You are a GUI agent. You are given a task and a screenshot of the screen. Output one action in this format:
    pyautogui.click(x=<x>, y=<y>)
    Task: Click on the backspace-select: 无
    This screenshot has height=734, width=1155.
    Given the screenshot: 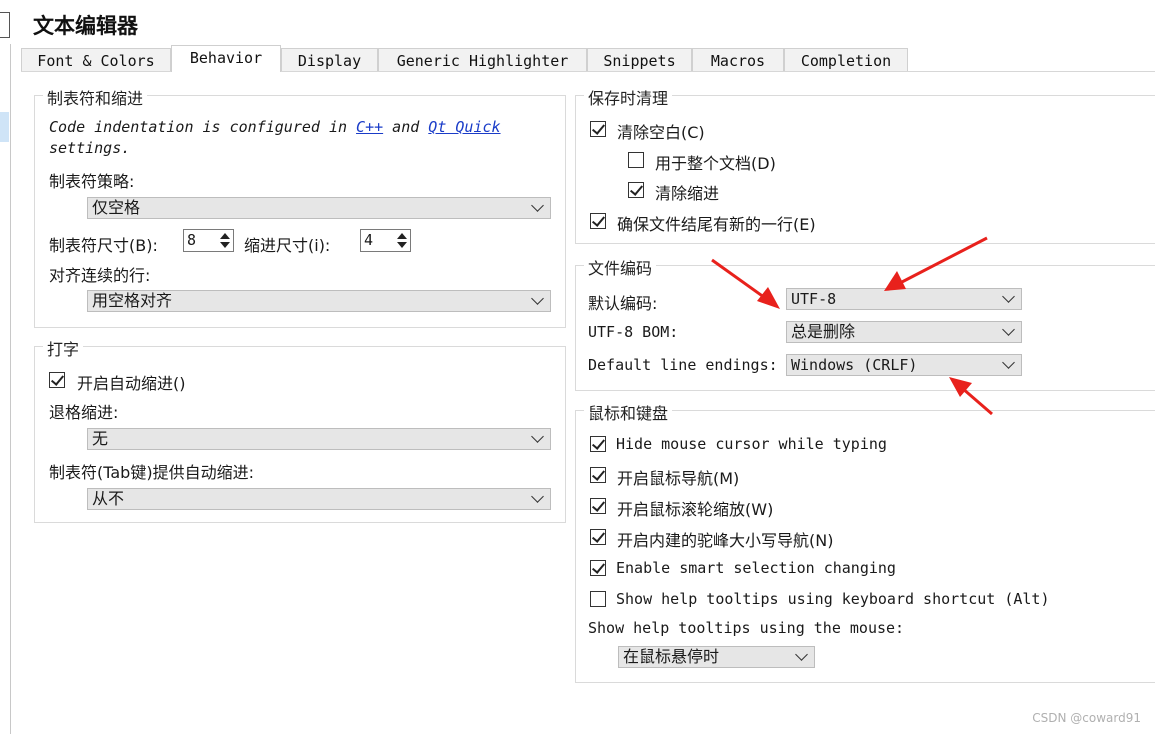 What is the action you would take?
    pyautogui.click(x=319, y=439)
    